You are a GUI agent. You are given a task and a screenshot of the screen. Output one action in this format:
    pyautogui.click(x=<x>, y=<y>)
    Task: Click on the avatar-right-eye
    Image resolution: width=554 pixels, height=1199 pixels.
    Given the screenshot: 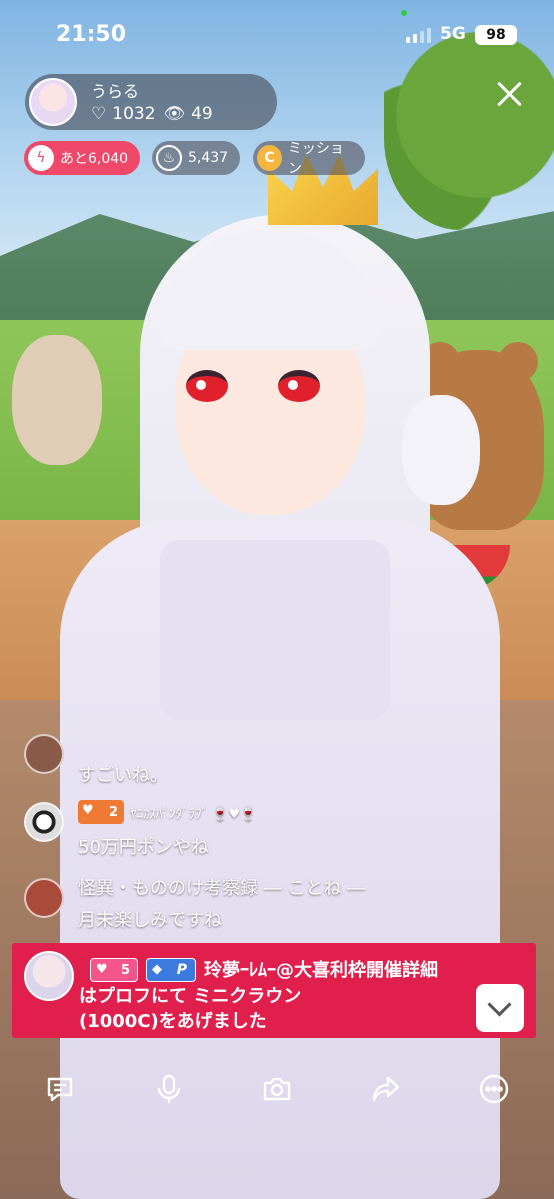 What is the action you would take?
    pyautogui.click(x=299, y=386)
    